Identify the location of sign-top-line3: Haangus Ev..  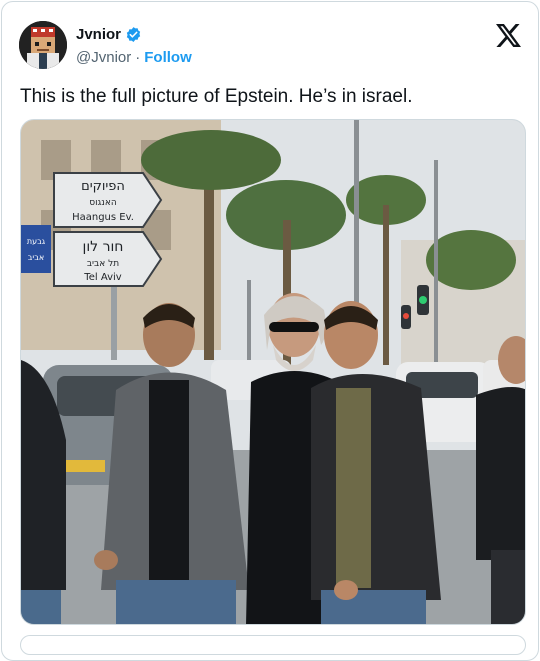
(103, 217).